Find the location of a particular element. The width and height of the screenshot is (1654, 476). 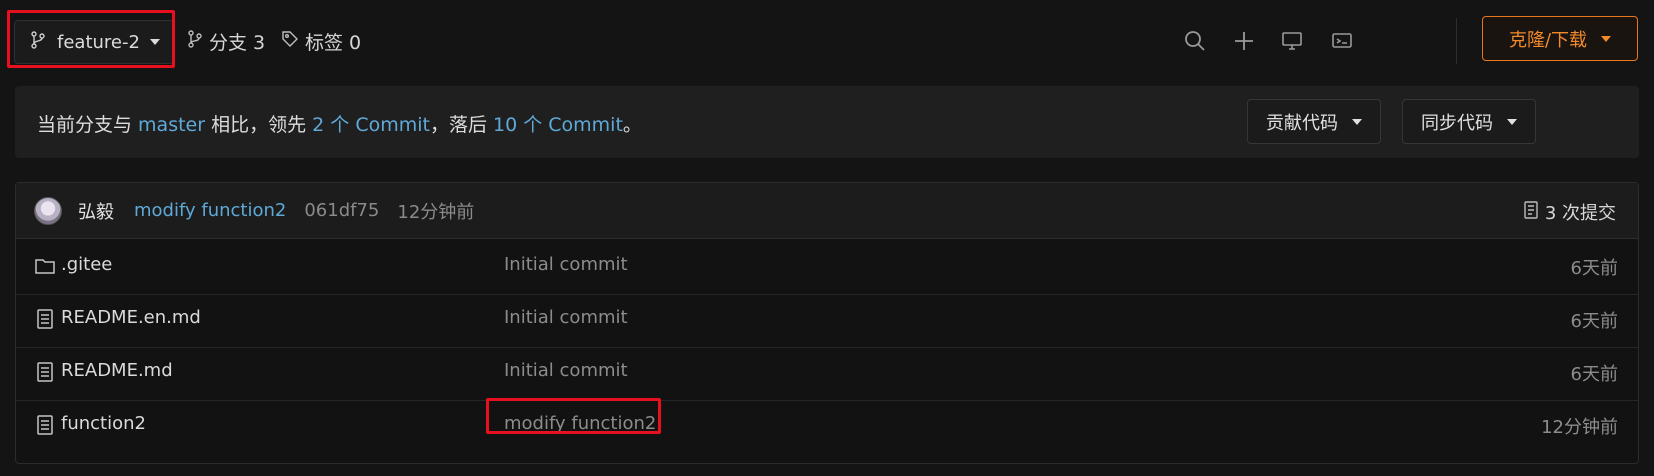

terminal-icon is located at coordinates (1342, 41).